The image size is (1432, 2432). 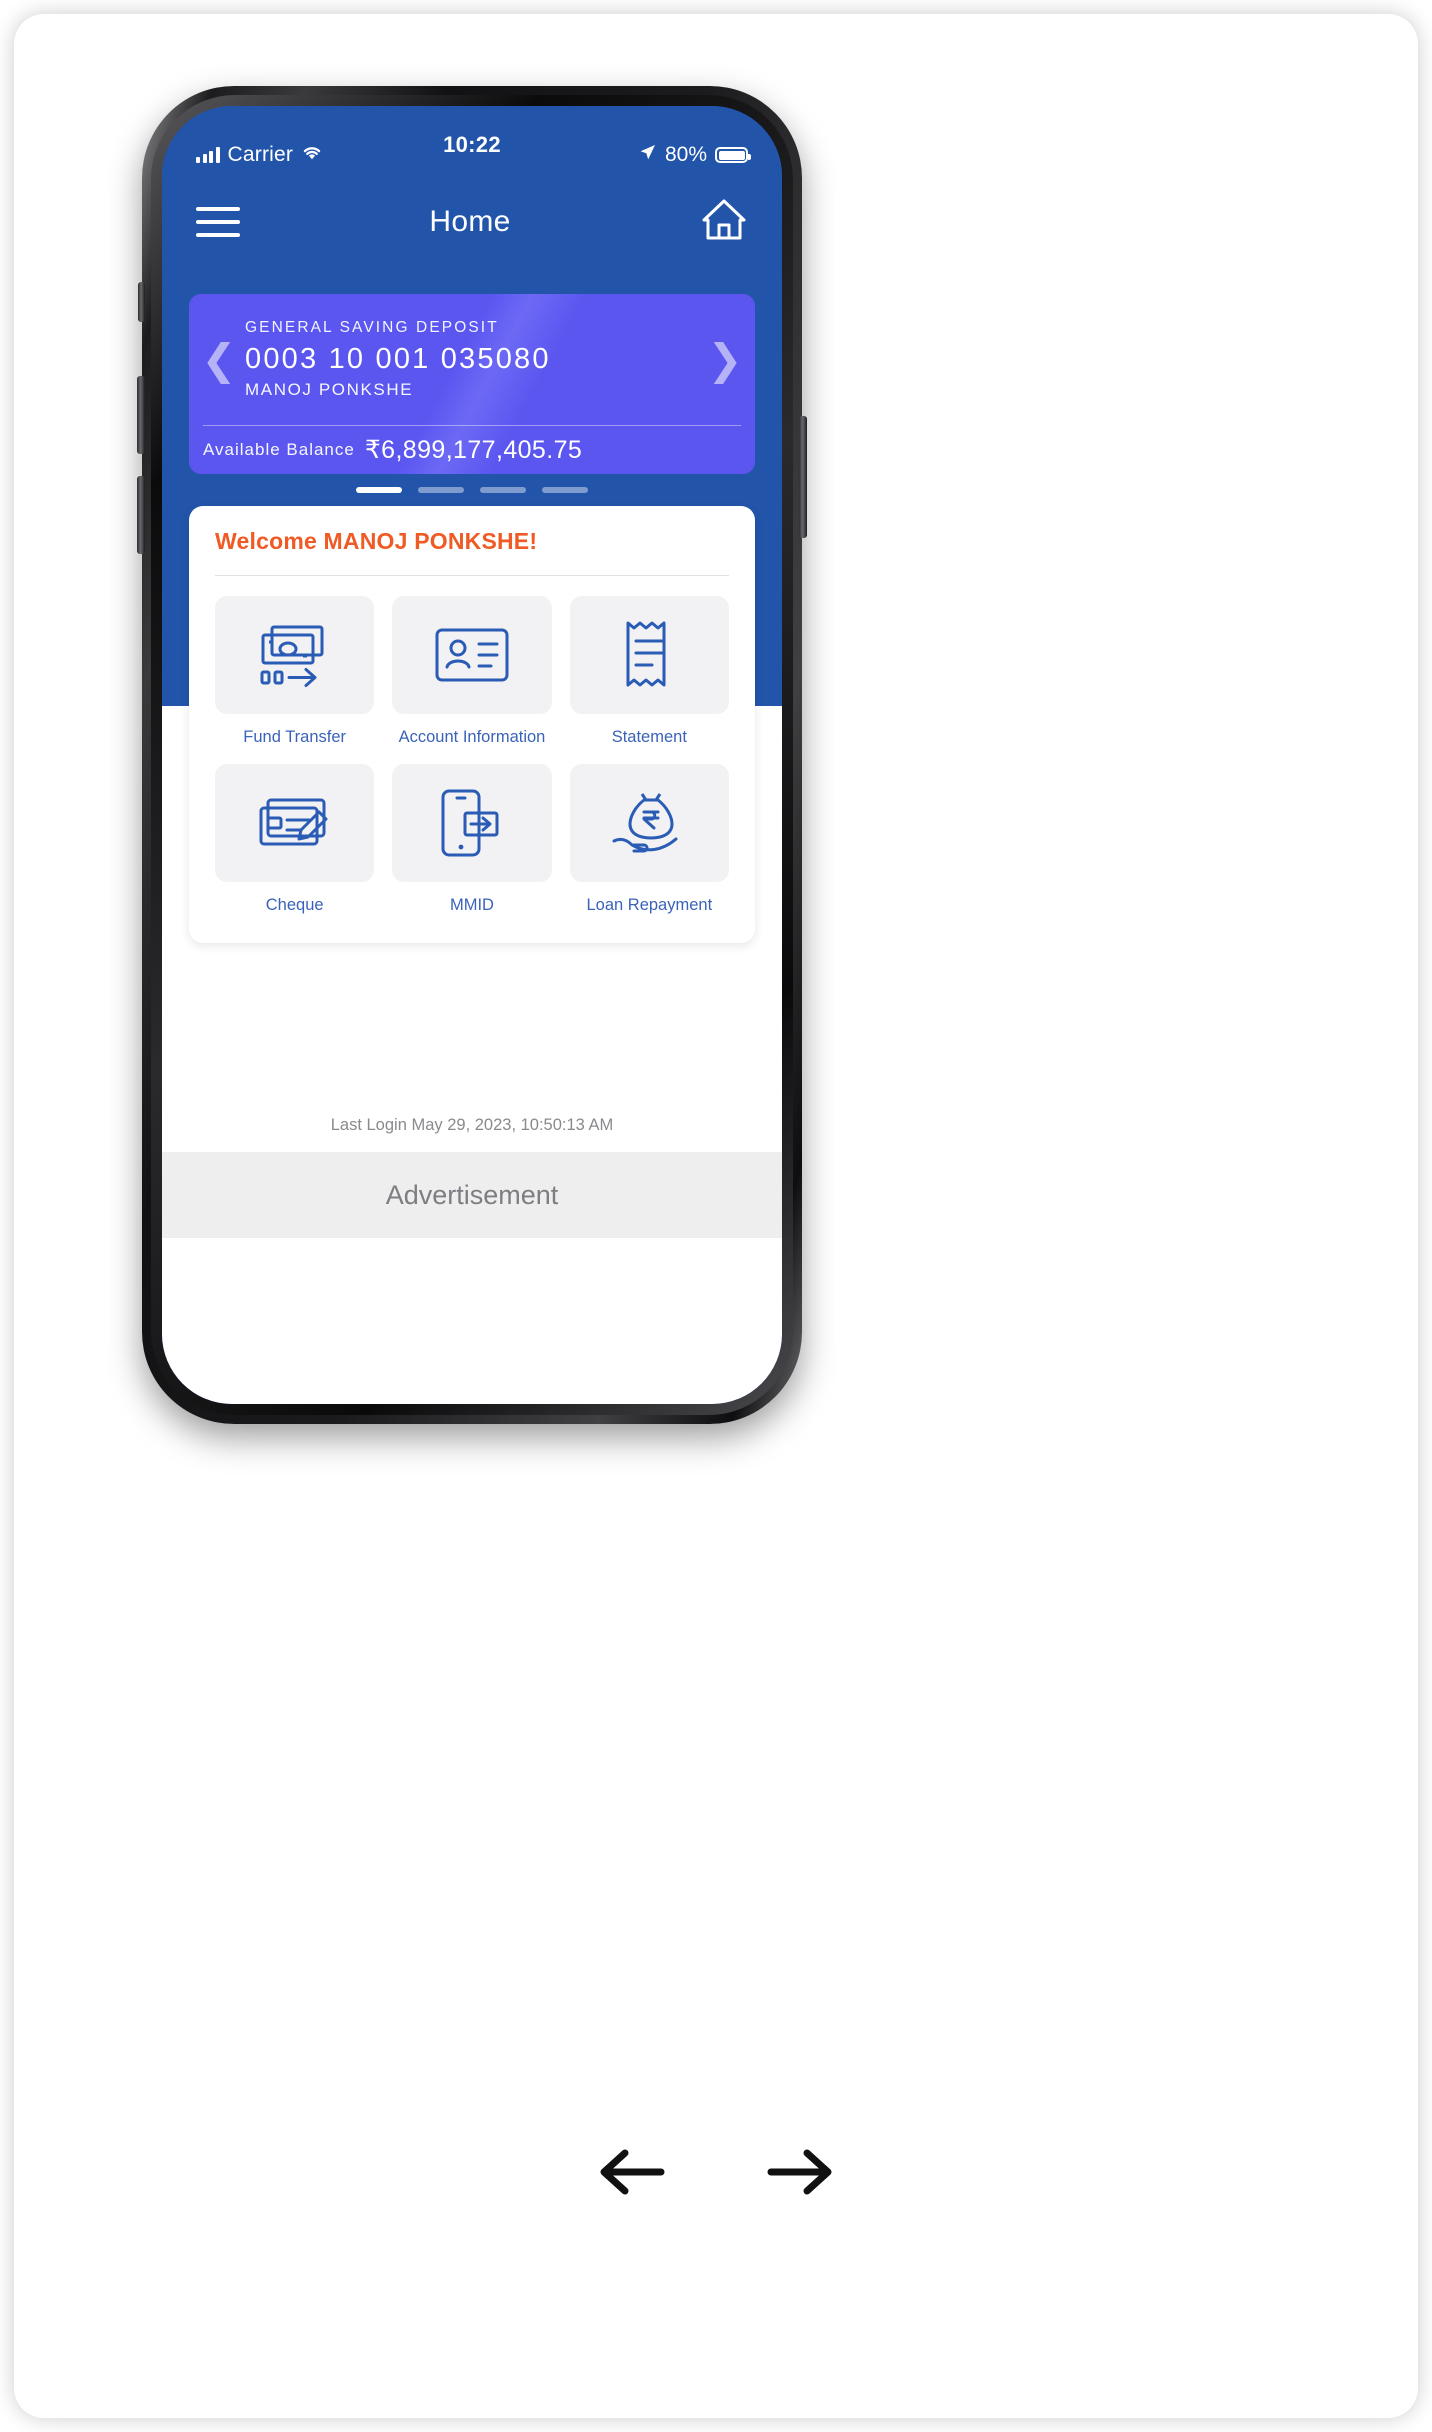 I want to click on mobile-payment-icon, so click(x=472, y=823).